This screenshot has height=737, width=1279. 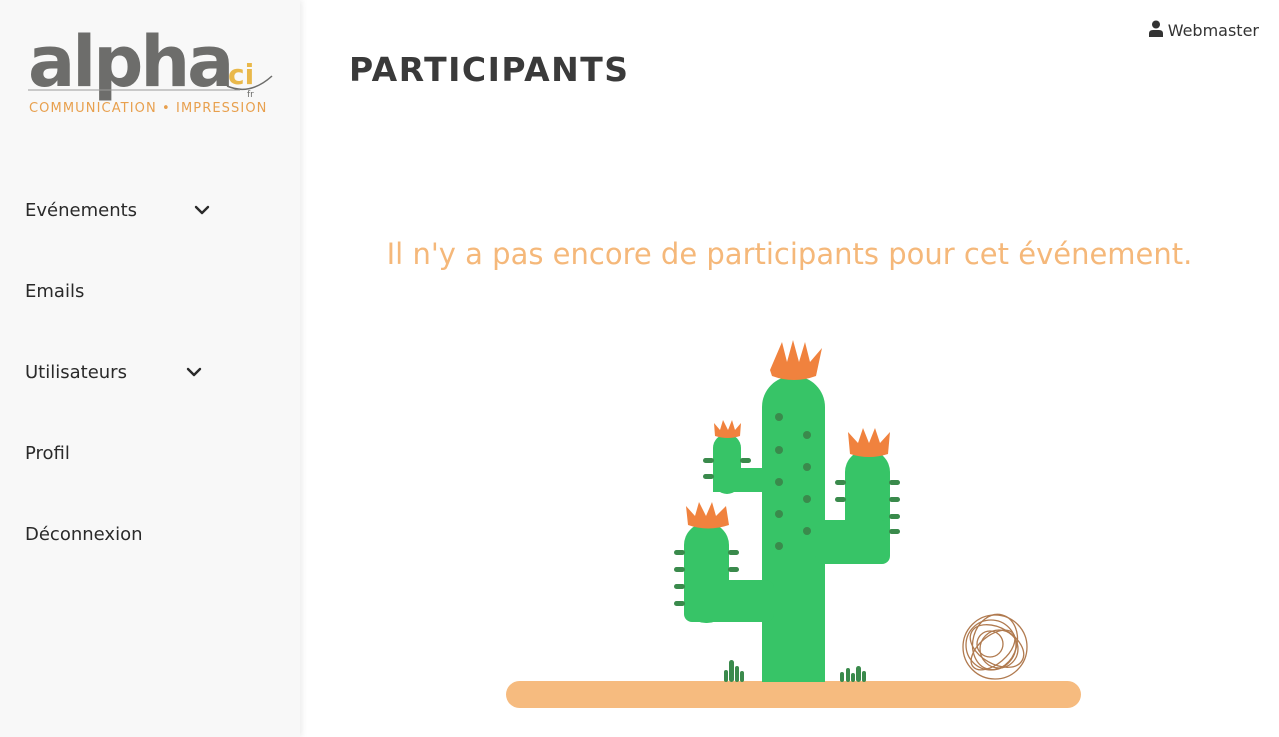 What do you see at coordinates (148, 108) in the screenshot?
I see `logo-tagline: COMMUNICATION • IMPRESSION` at bounding box center [148, 108].